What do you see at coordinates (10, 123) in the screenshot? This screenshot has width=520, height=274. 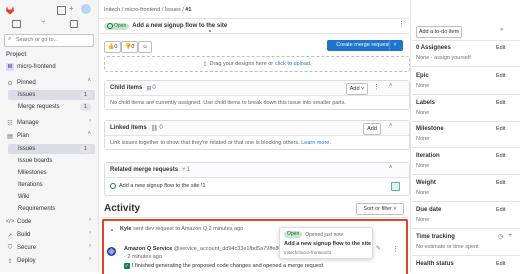 I see `manage-icon: ☷` at bounding box center [10, 123].